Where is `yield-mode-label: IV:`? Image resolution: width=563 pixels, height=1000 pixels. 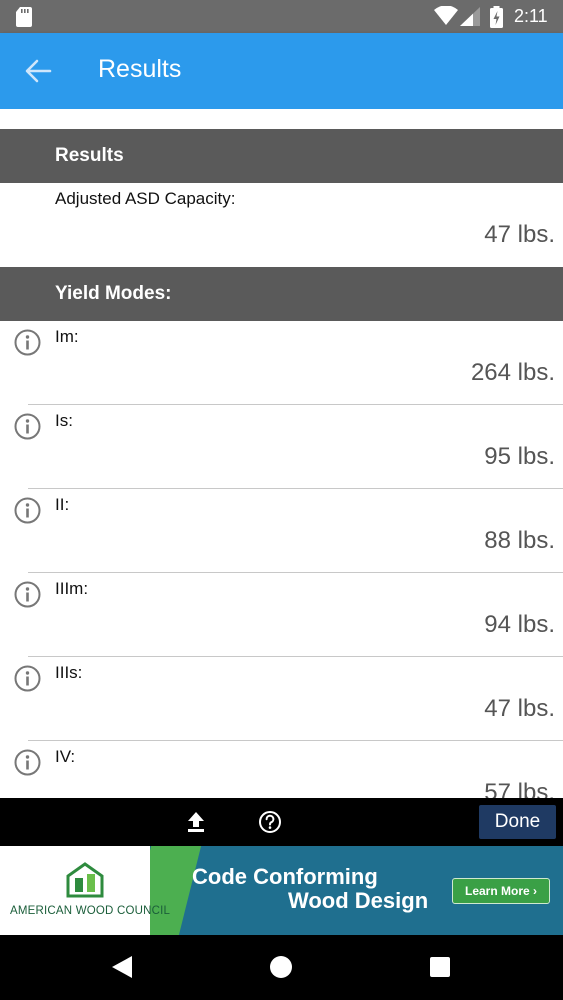
yield-mode-label: IV: is located at coordinates (65, 756).